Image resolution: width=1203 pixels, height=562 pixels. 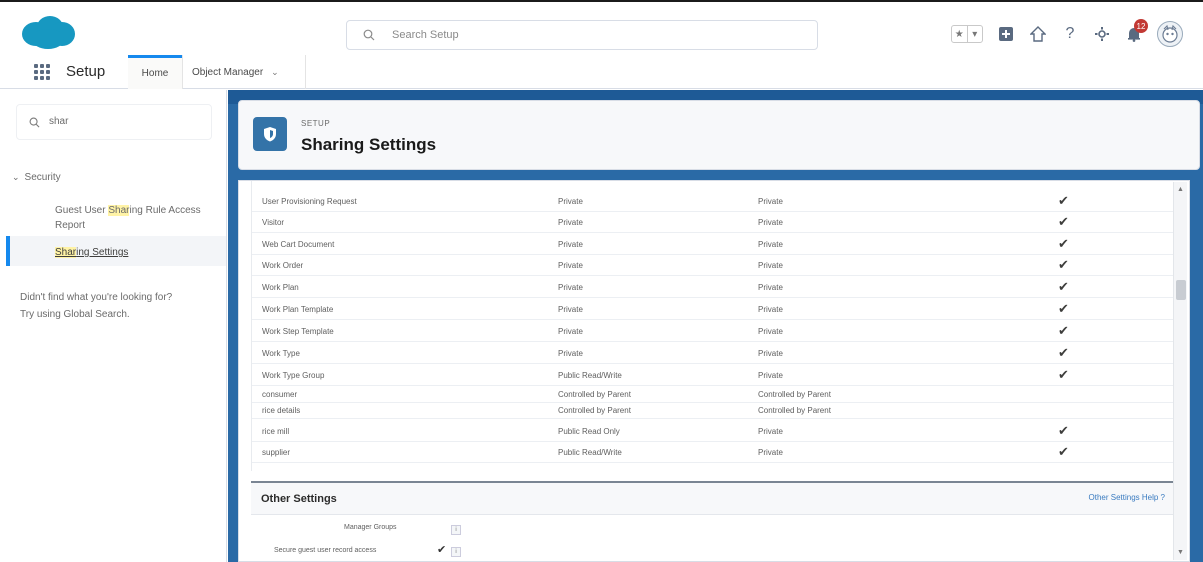 I want to click on gear-icon, so click(x=1102, y=34).